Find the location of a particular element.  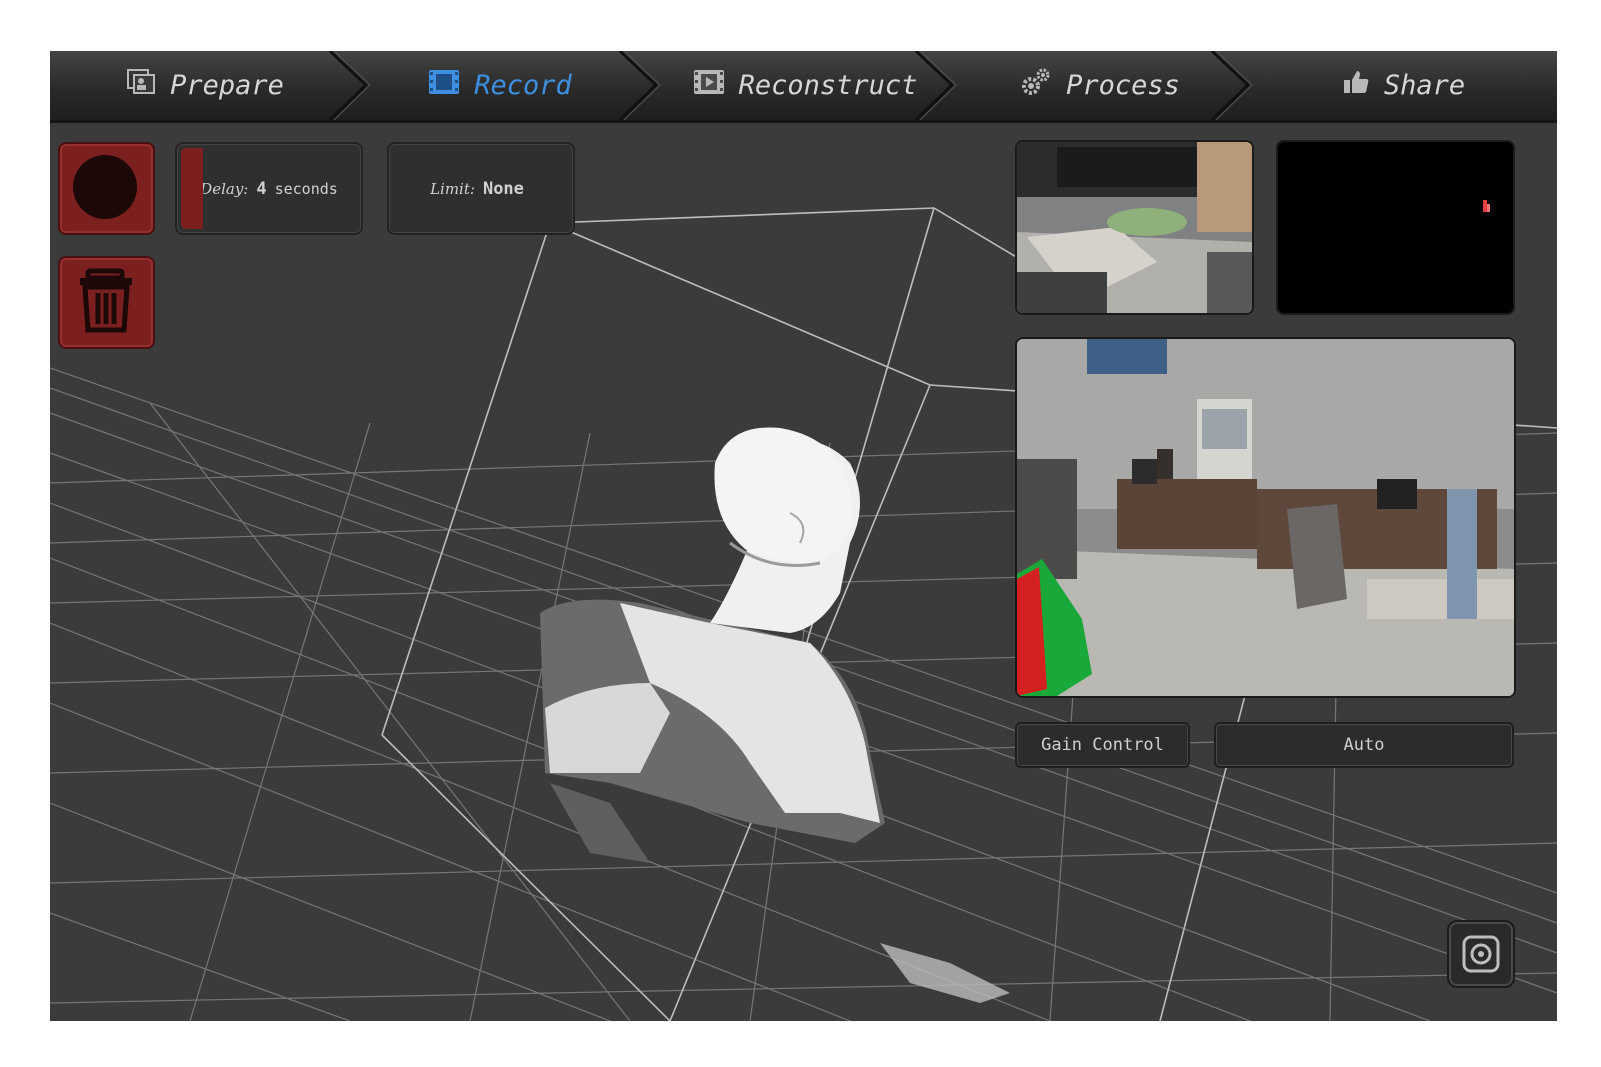

tab-process: Process is located at coordinates (1100, 85).